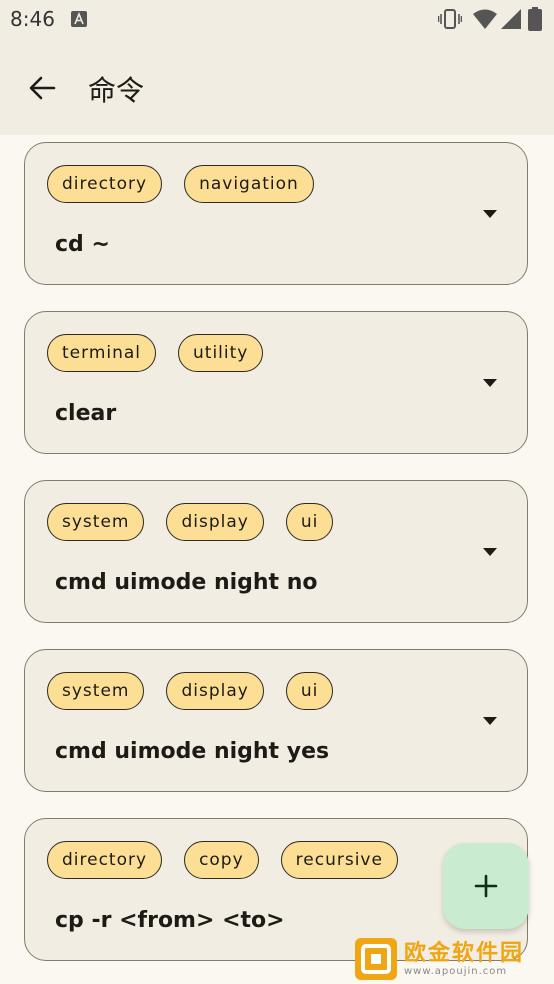 This screenshot has width=554, height=984. I want to click on tag-chip: copy, so click(221, 860).